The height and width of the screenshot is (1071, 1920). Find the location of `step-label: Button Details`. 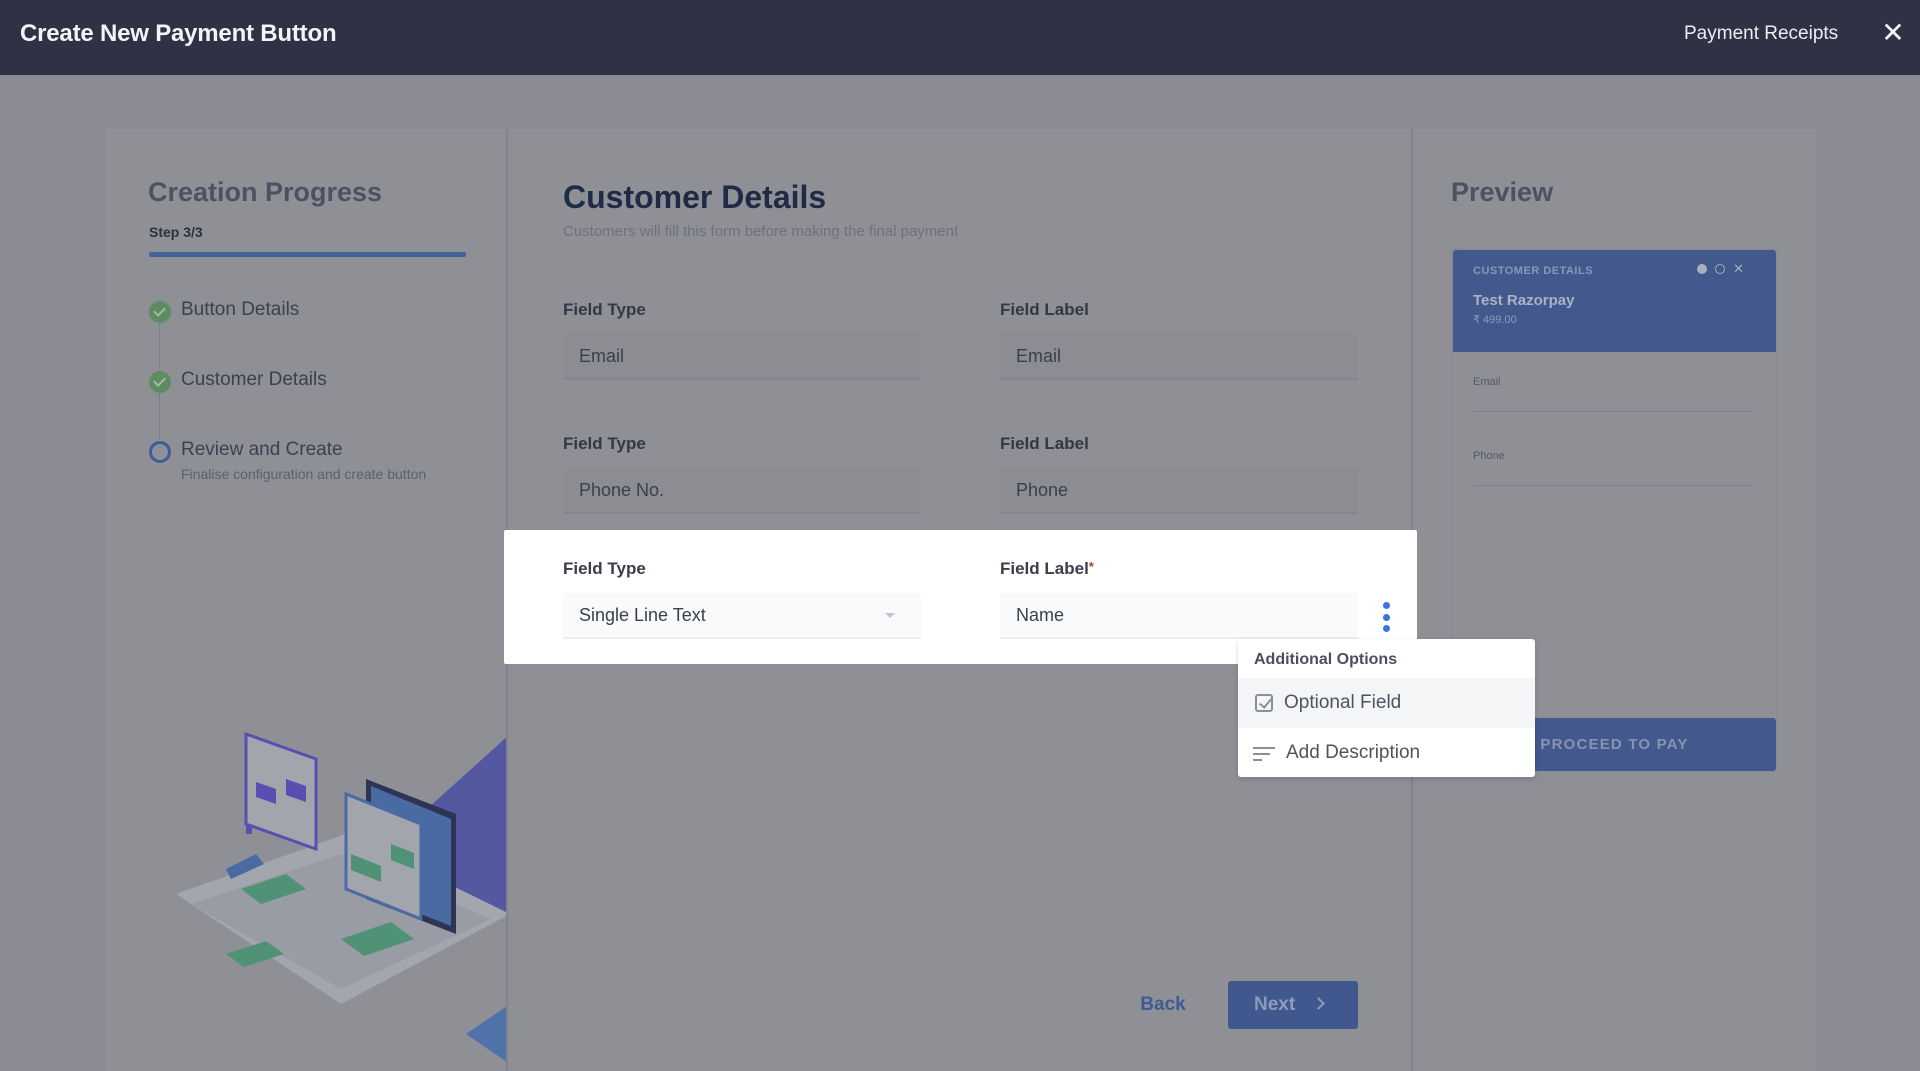

step-label: Button Details is located at coordinates (240, 309).